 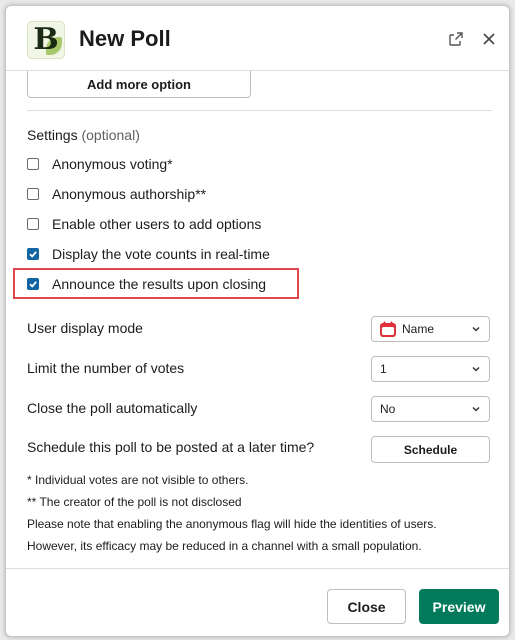 I want to click on close-button: Close, so click(x=366, y=606).